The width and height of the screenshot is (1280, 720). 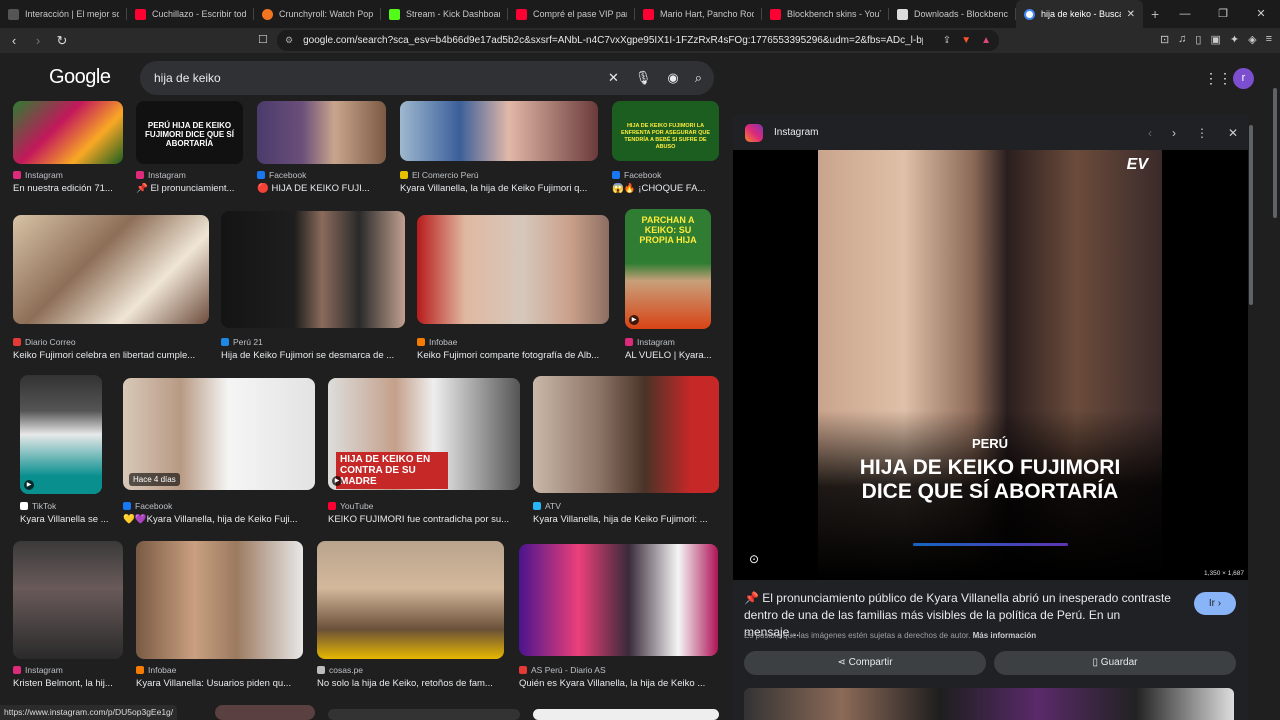 I want to click on microphone-icon: 🎙, so click(x=643, y=78).